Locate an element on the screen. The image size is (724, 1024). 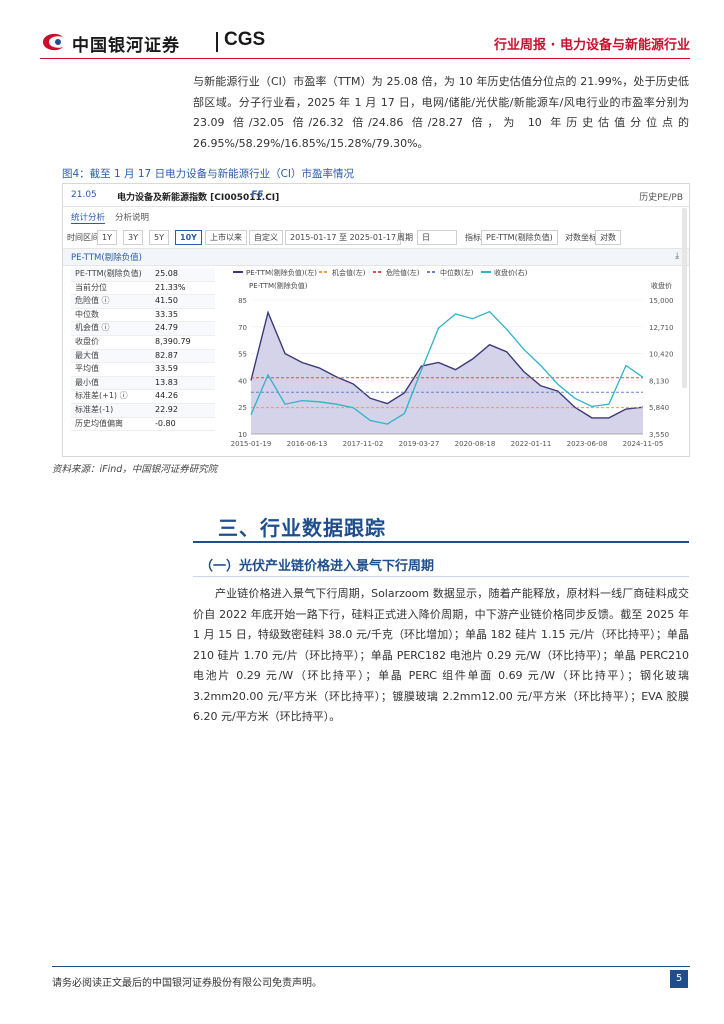
panel-header: PE-TTM(剔除负值) ⤓ is located at coordinates (376, 257).